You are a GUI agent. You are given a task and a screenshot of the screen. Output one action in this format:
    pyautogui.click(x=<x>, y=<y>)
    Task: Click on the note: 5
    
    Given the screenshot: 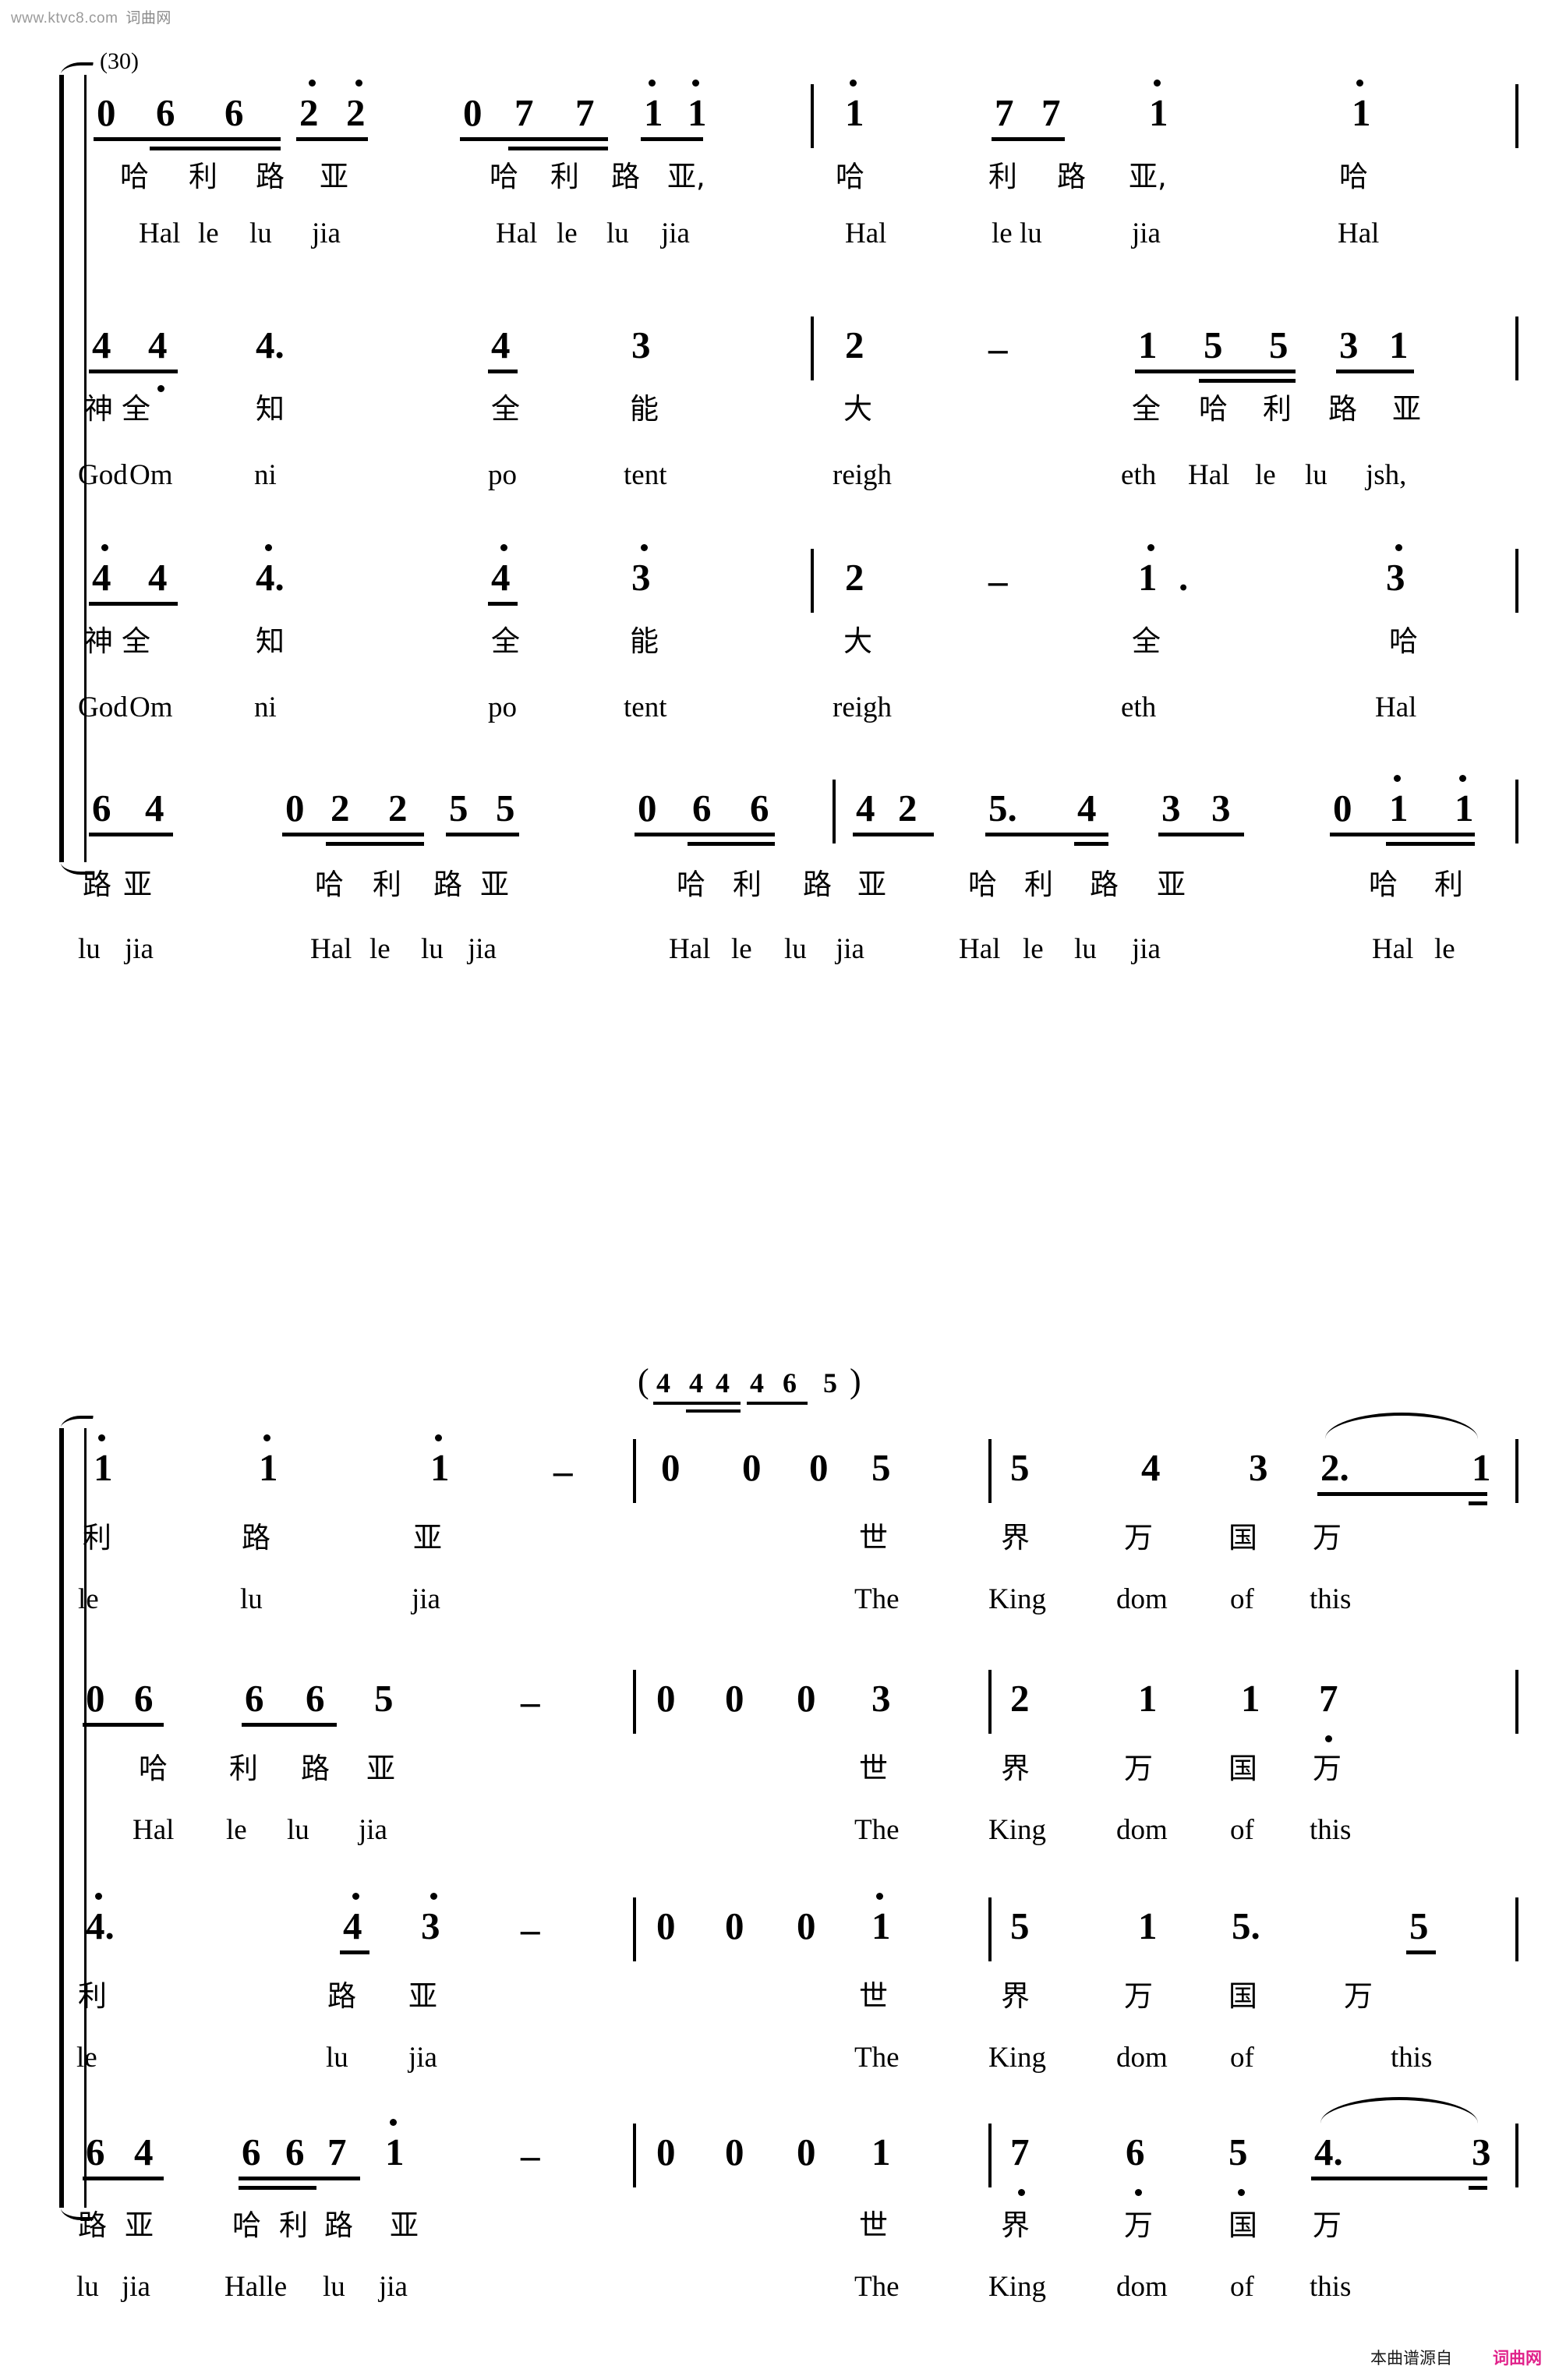 What is the action you would take?
    pyautogui.click(x=505, y=808)
    